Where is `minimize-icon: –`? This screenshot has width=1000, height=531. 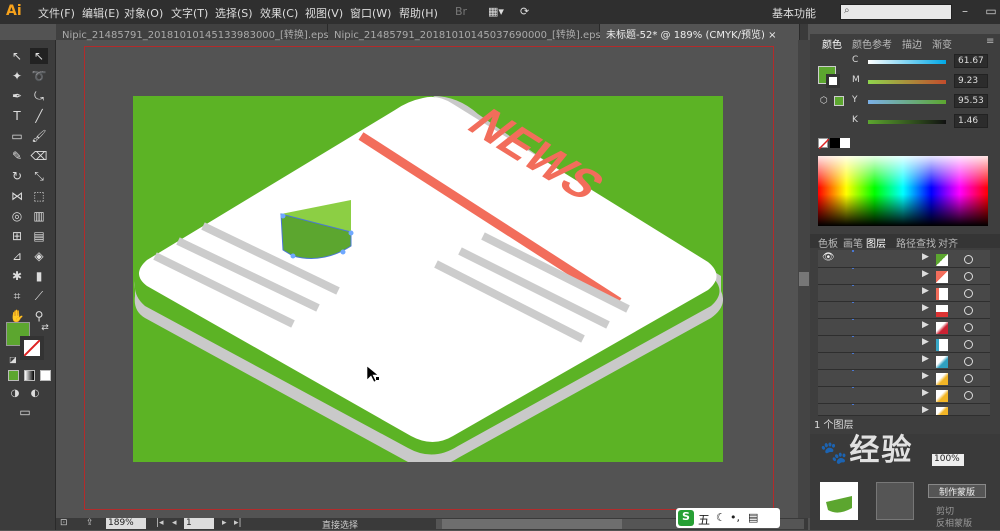 minimize-icon: – is located at coordinates (965, 11).